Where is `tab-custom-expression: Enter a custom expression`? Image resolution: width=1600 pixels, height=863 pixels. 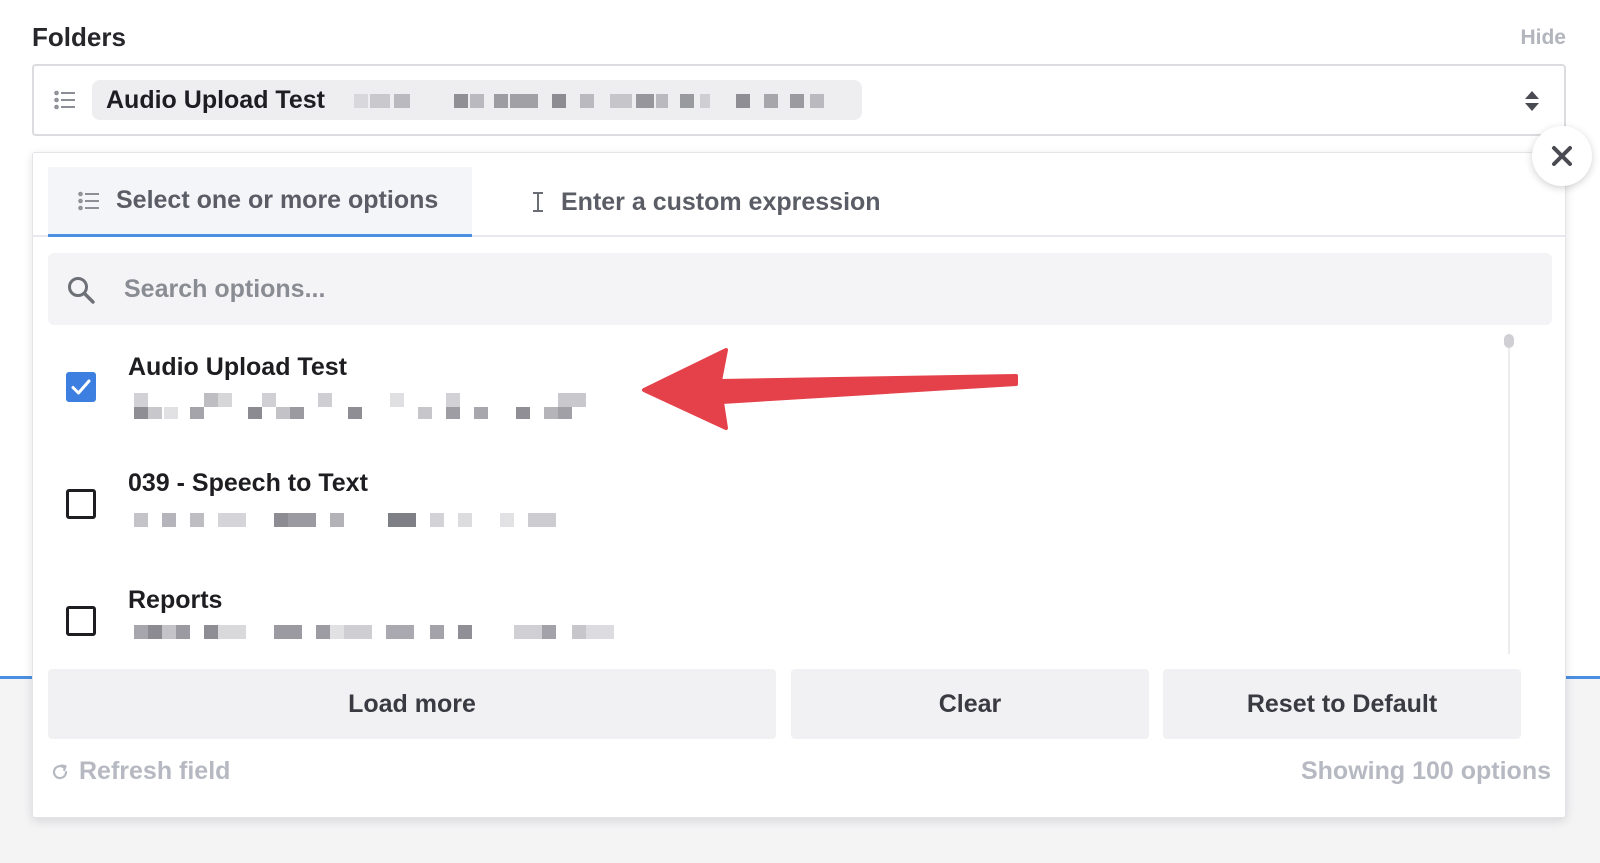 tab-custom-expression: Enter a custom expression is located at coordinates (733, 202).